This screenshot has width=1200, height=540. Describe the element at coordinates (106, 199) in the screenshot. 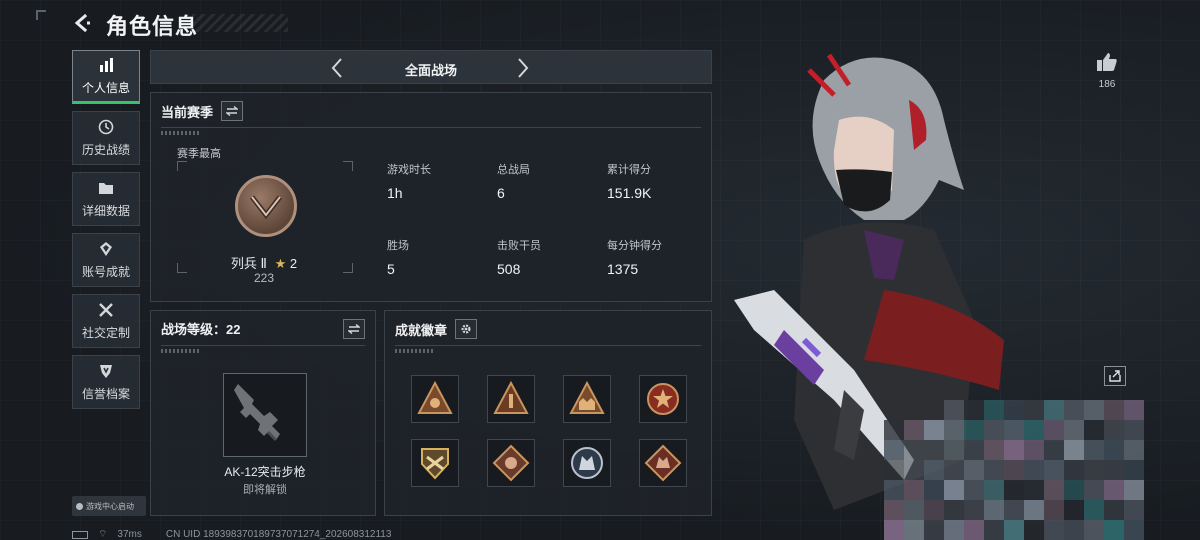

I see `sidebar-item-detailed-data: 详细数据` at that location.